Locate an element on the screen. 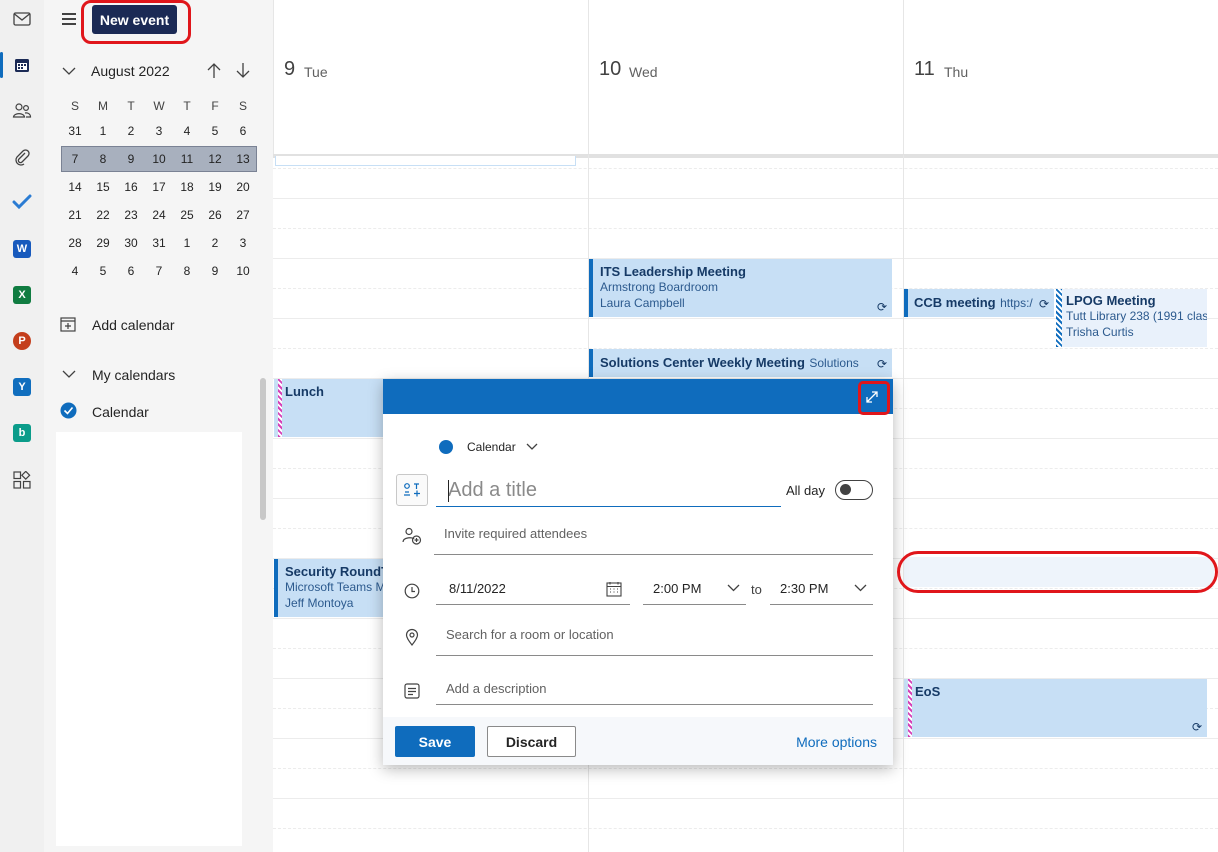 Image resolution: width=1218 pixels, height=852 pixels. description-input: Add a description is located at coordinates (654, 693).